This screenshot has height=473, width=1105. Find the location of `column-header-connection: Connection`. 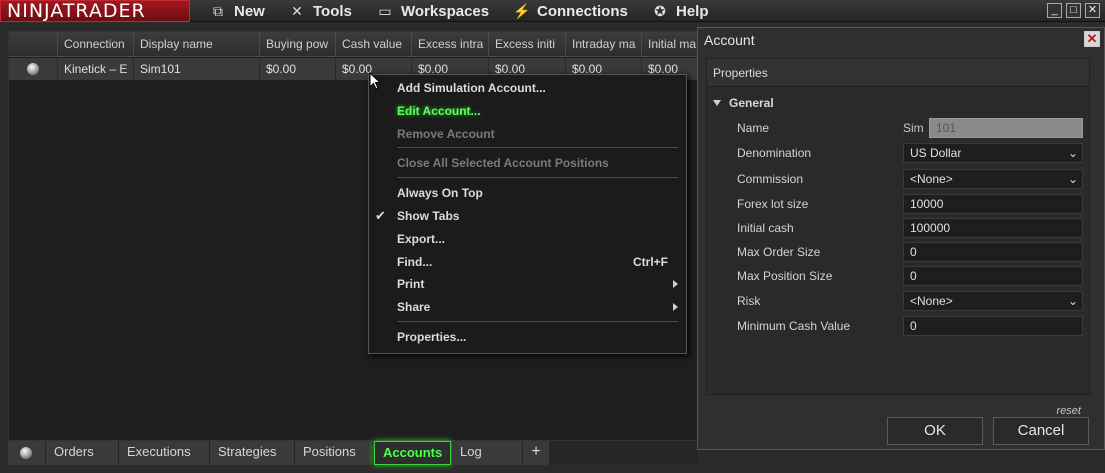

column-header-connection: Connection is located at coordinates (96, 44).